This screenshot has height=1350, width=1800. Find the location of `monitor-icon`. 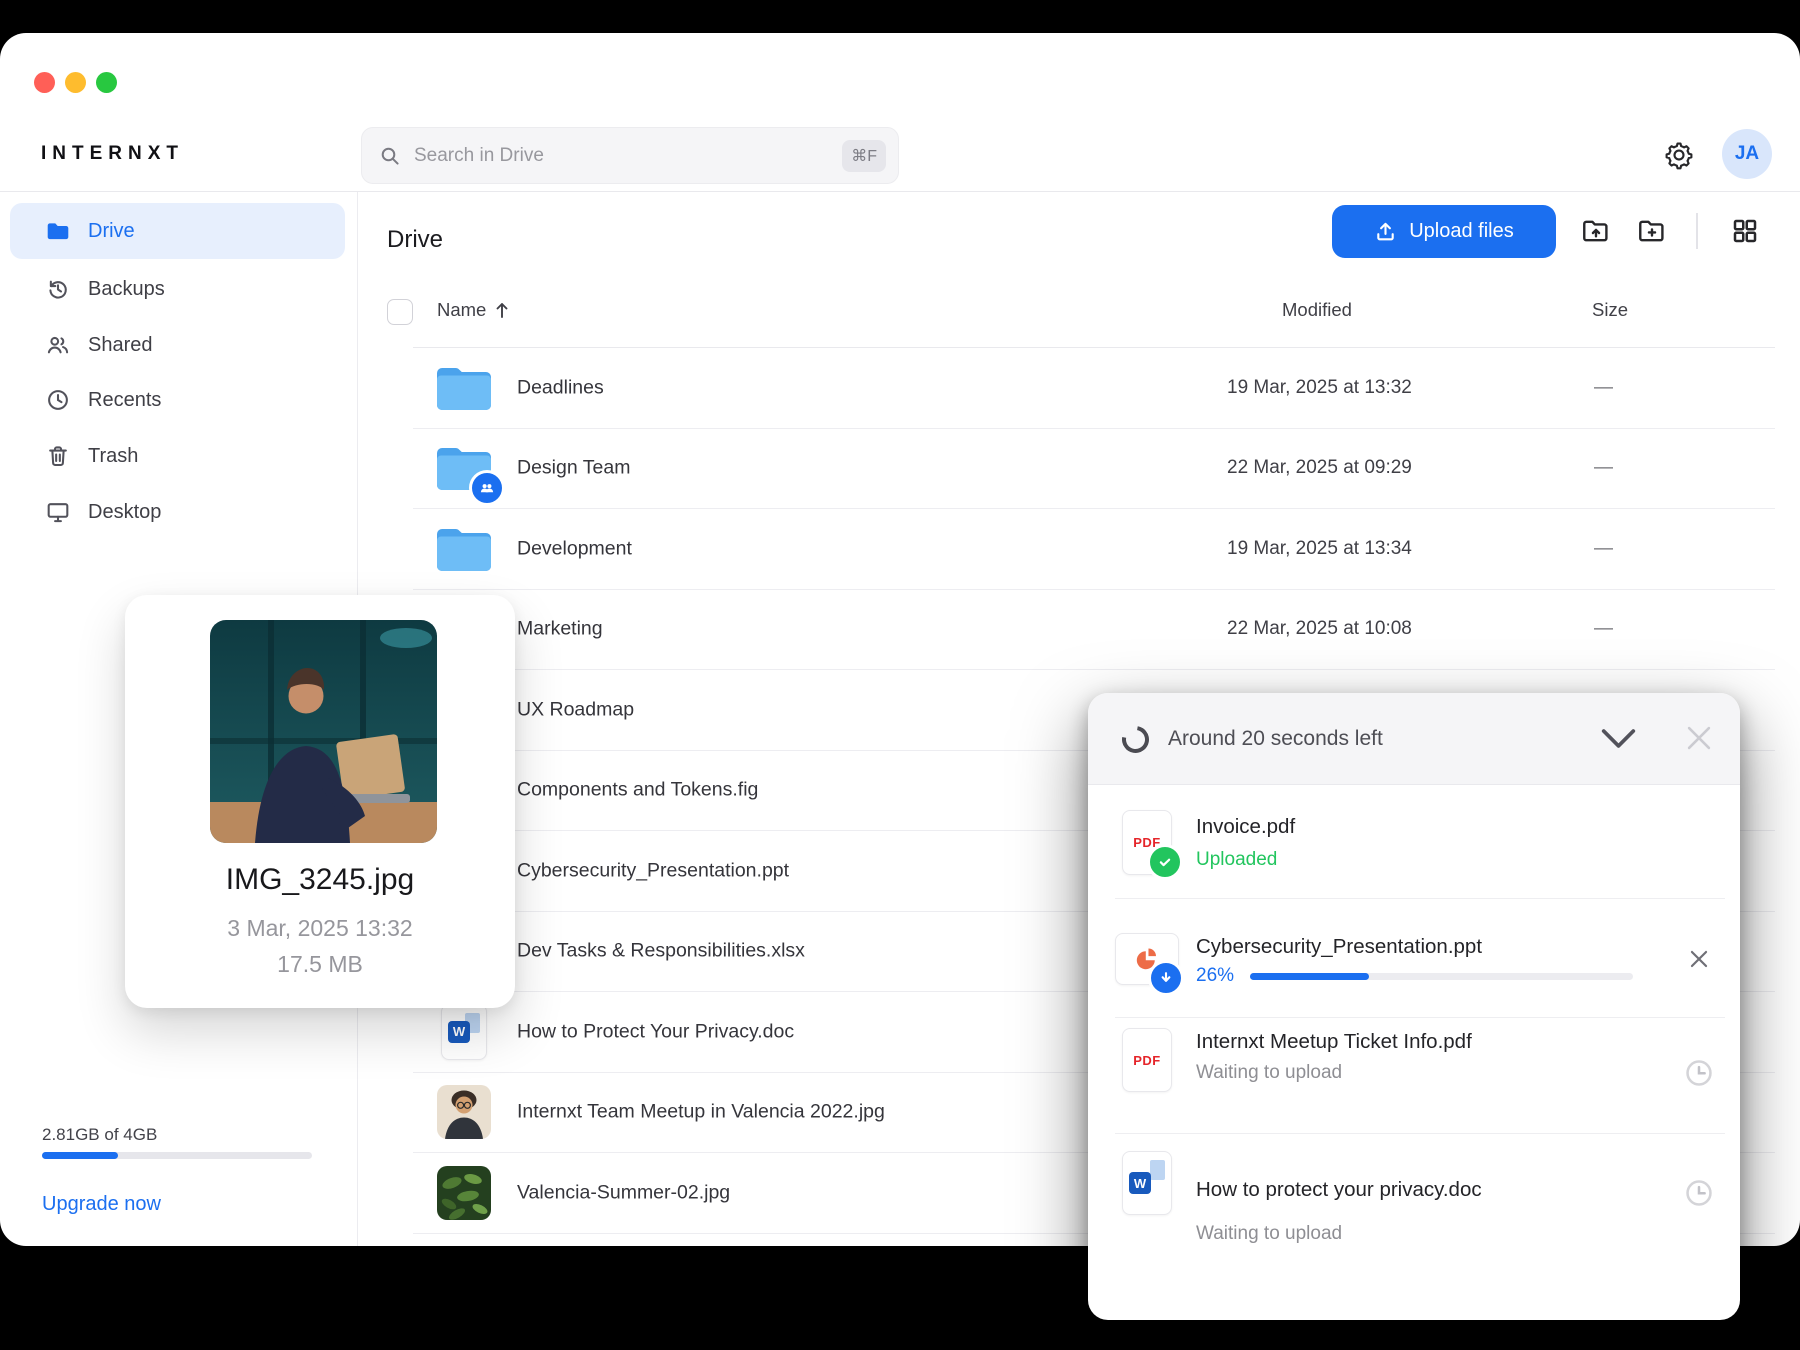

monitor-icon is located at coordinates (58, 512).